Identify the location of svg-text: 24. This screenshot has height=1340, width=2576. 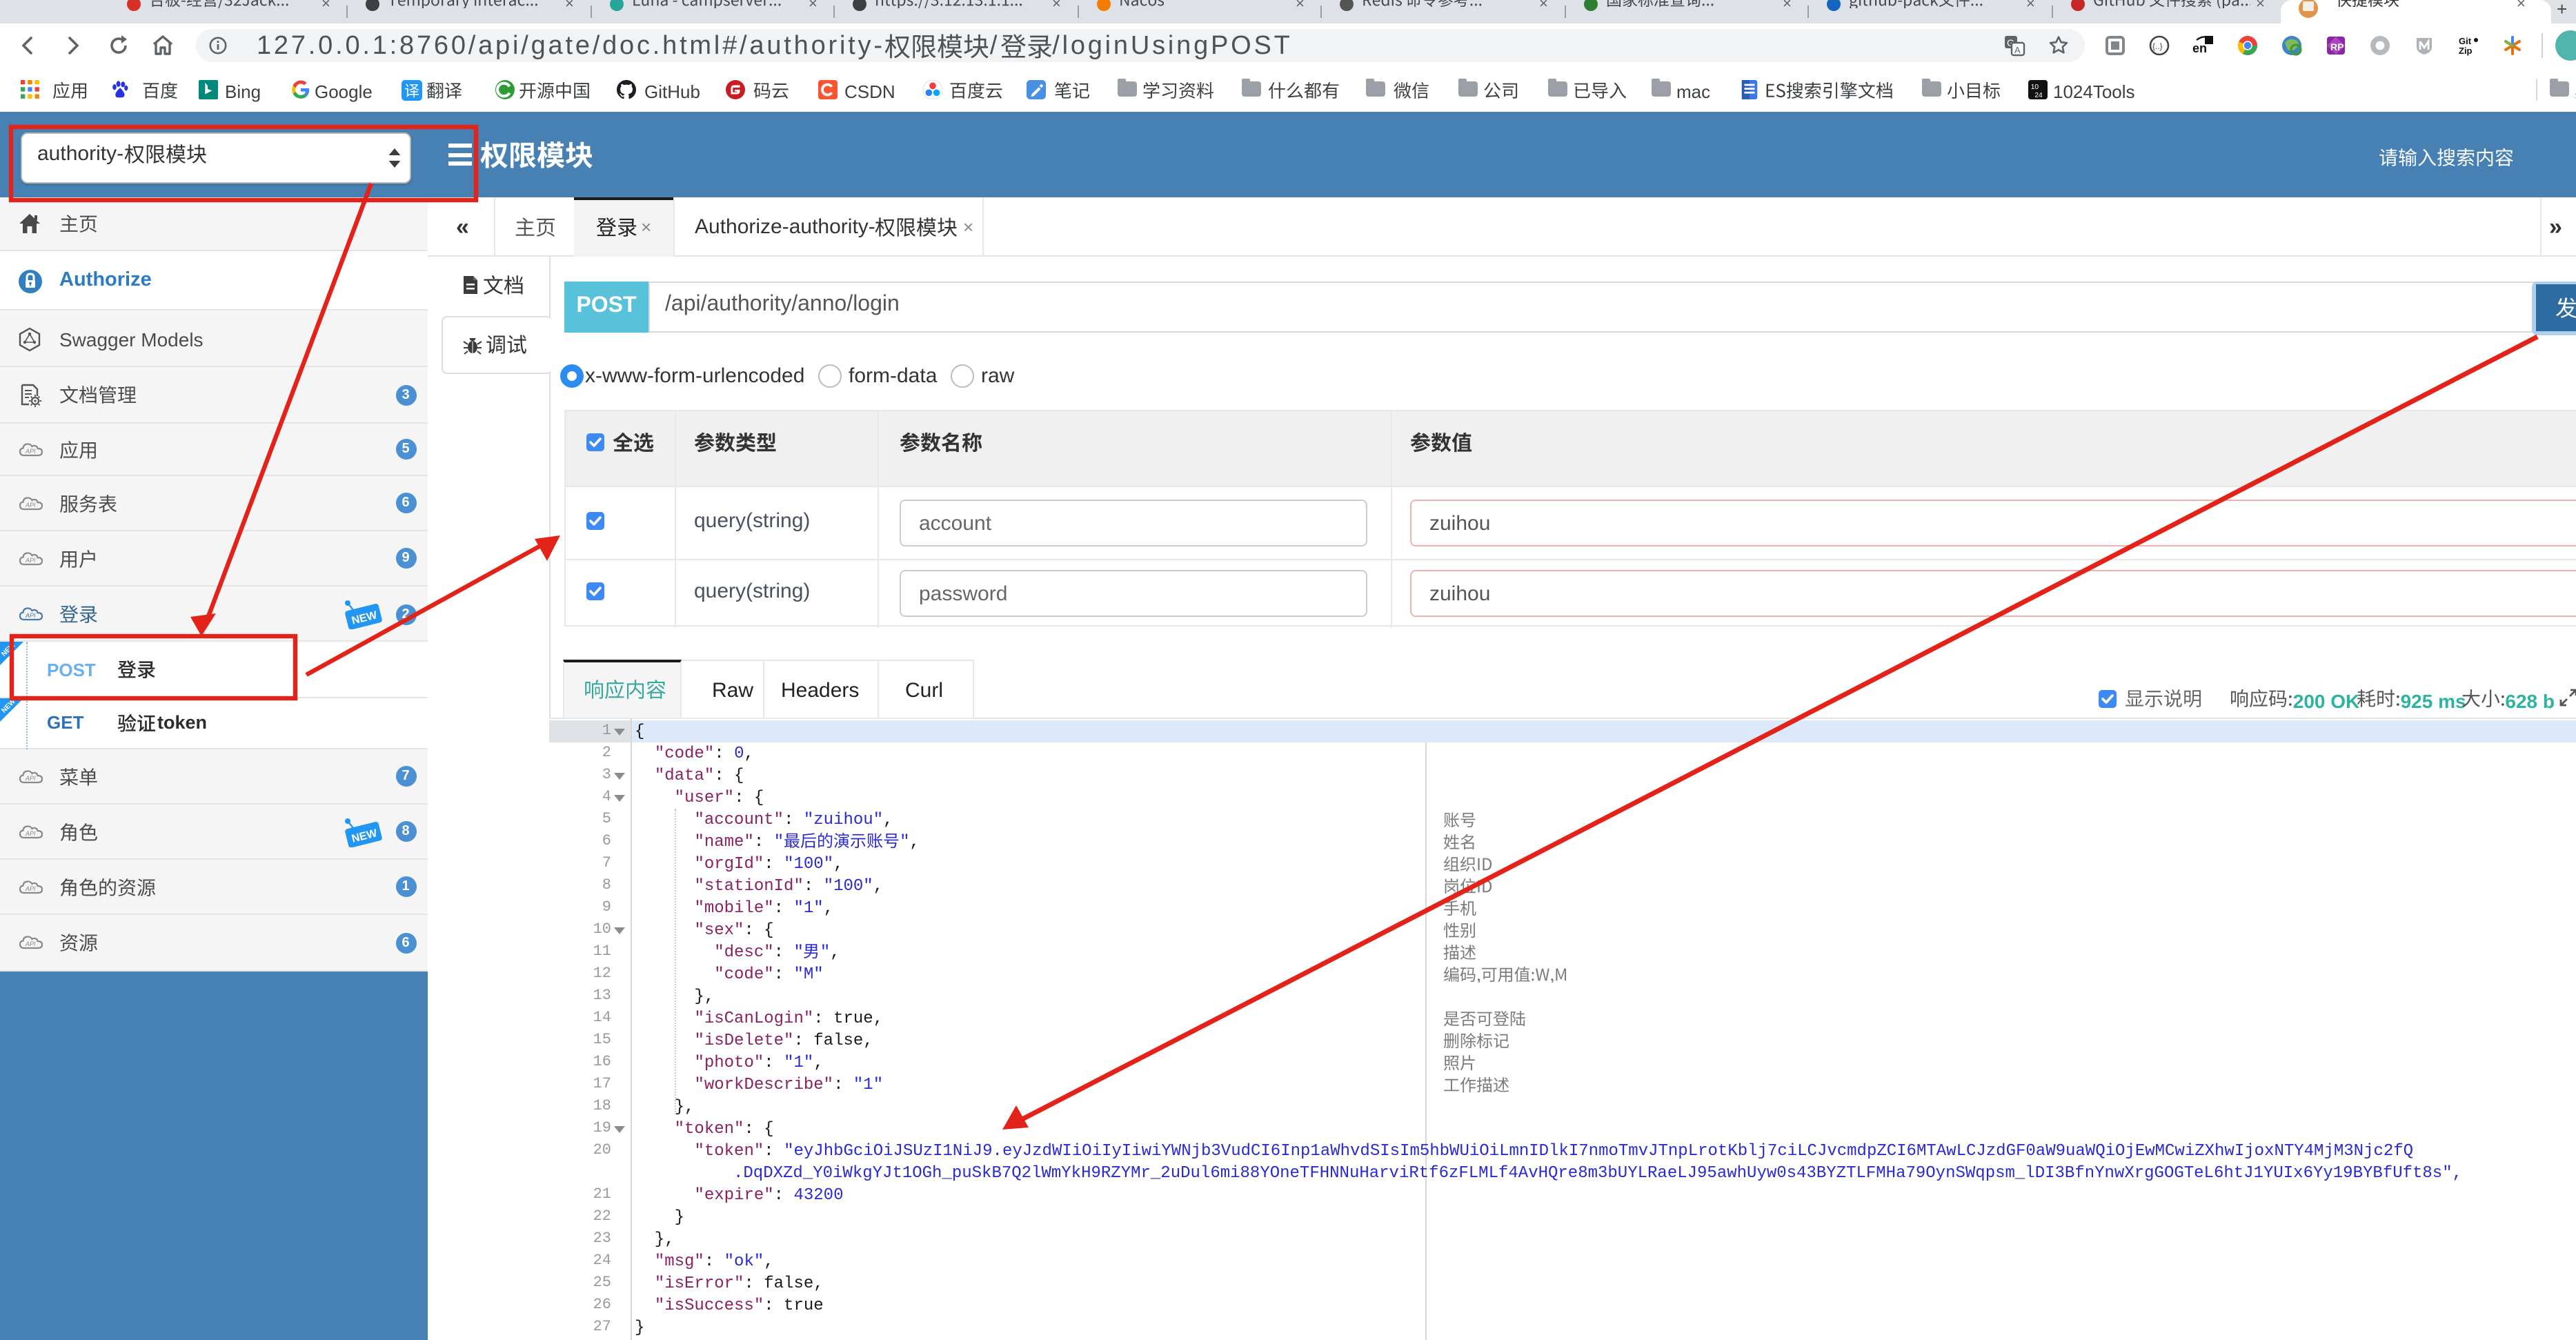
(2038, 95).